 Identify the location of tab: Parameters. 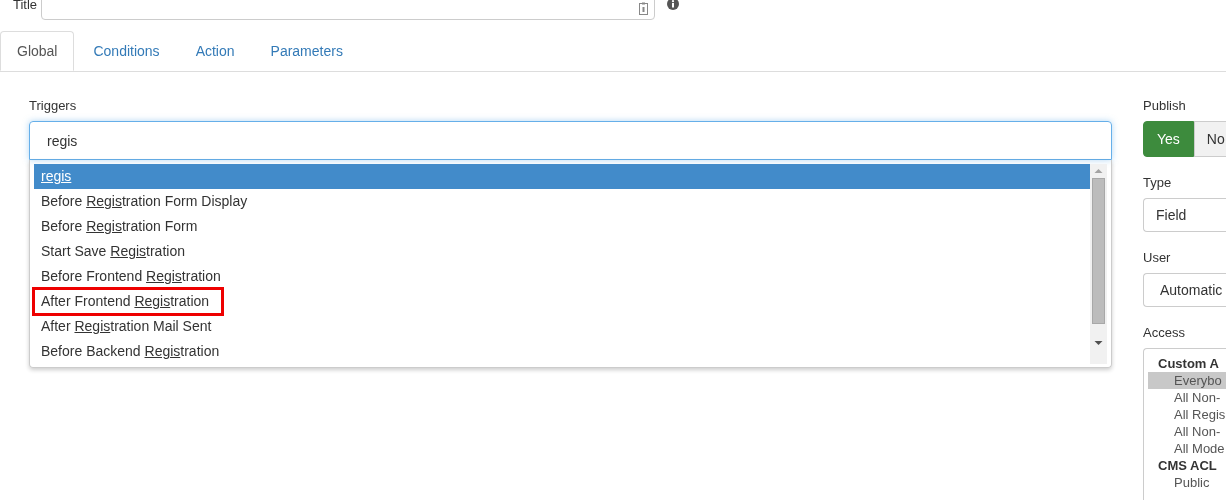
(306, 50).